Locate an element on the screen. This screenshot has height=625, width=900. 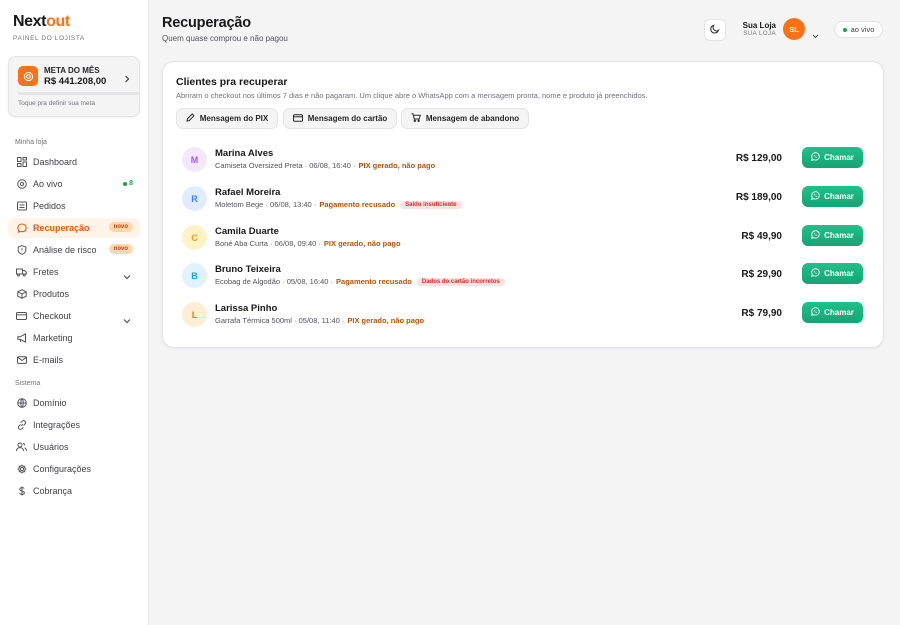
brand-logo: Nextout is located at coordinates (41, 22).